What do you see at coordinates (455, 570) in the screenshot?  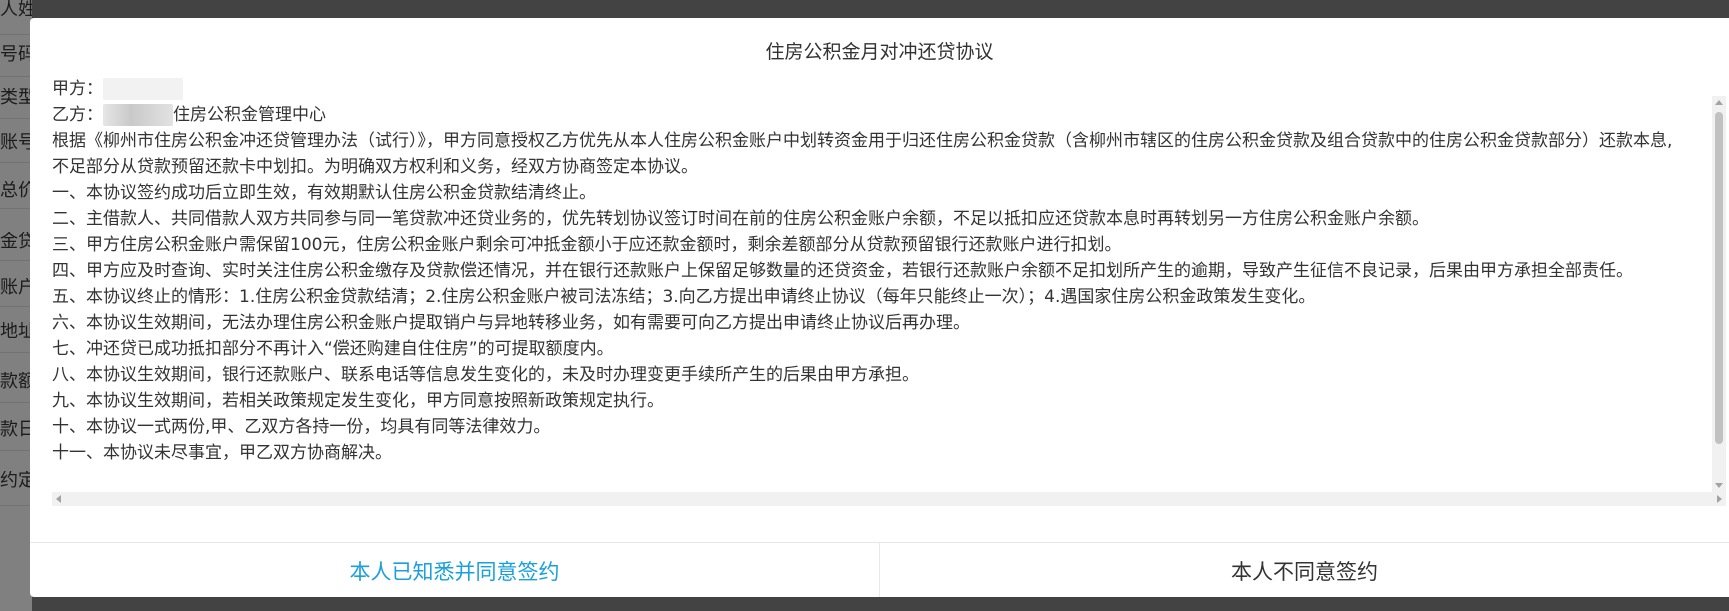 I see `agree-sign-button: 本人已知悉并同意签约` at bounding box center [455, 570].